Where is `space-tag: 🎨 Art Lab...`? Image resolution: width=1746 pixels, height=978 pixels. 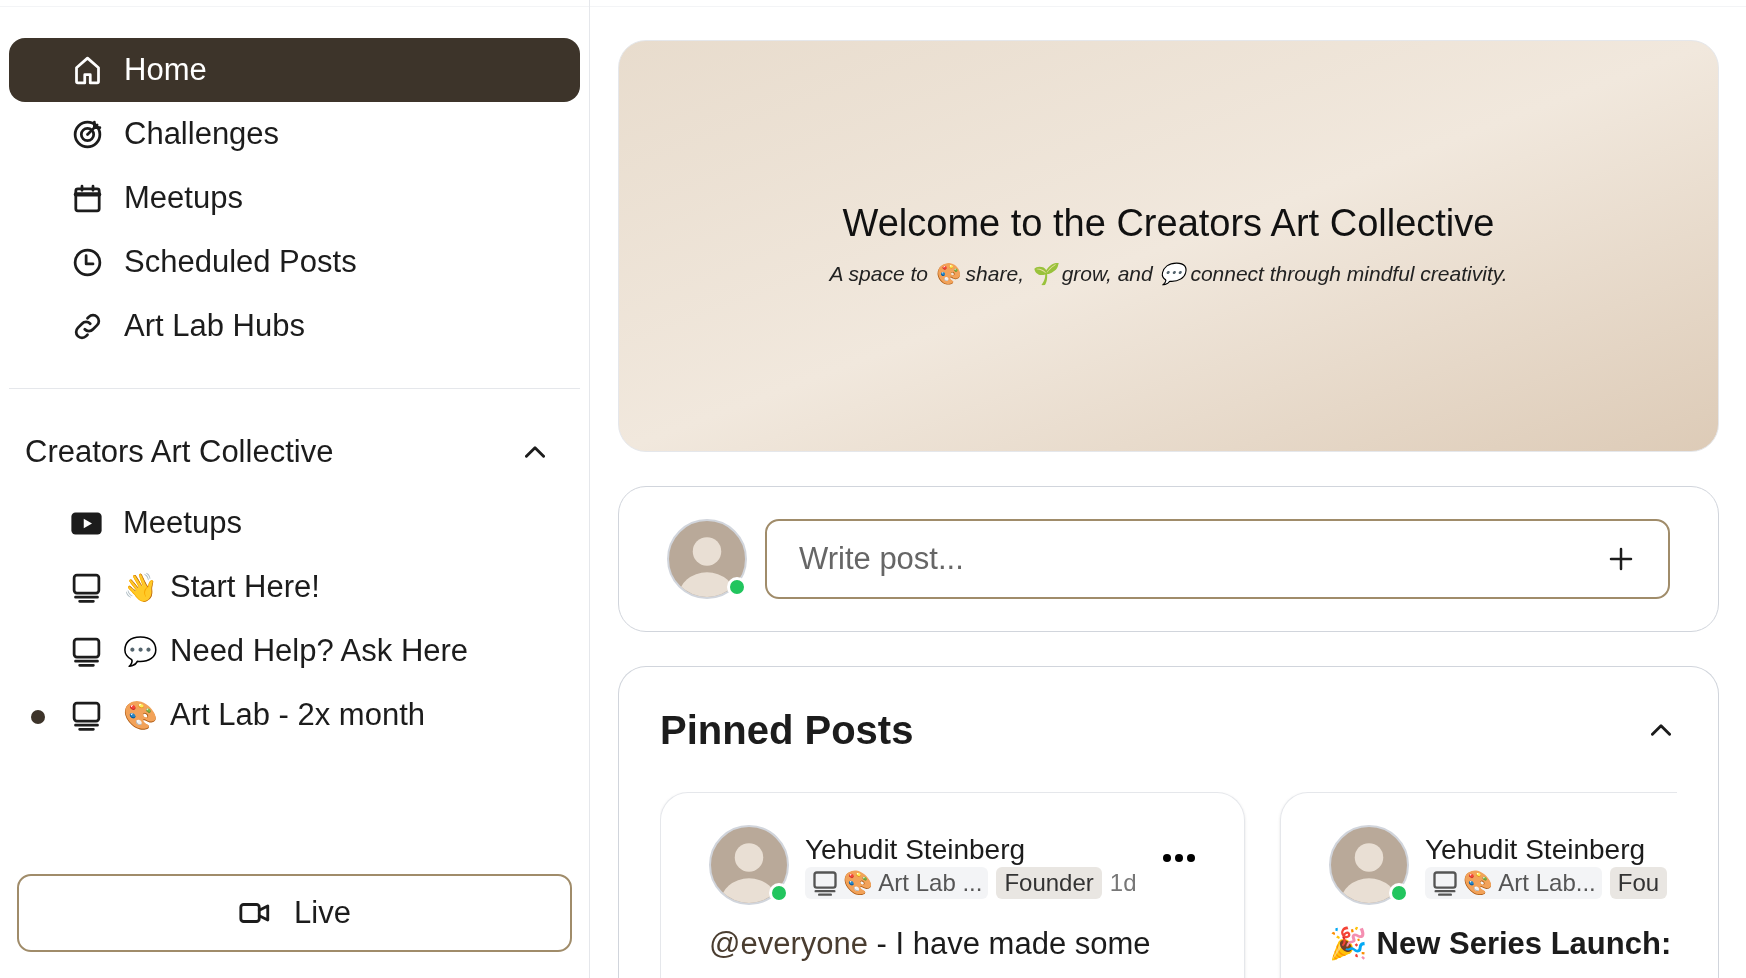
space-tag: 🎨 Art Lab... is located at coordinates (1513, 882).